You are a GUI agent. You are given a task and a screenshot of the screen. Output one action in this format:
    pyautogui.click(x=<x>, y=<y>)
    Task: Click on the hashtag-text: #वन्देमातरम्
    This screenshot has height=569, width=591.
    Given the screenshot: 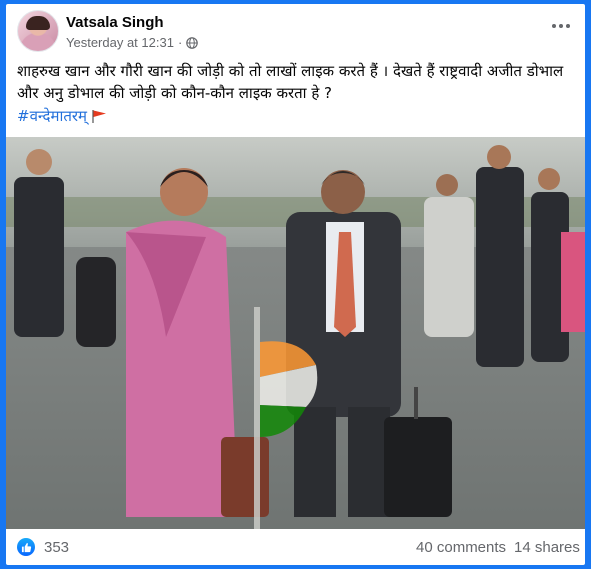 What is the action you would take?
    pyautogui.click(x=52, y=116)
    